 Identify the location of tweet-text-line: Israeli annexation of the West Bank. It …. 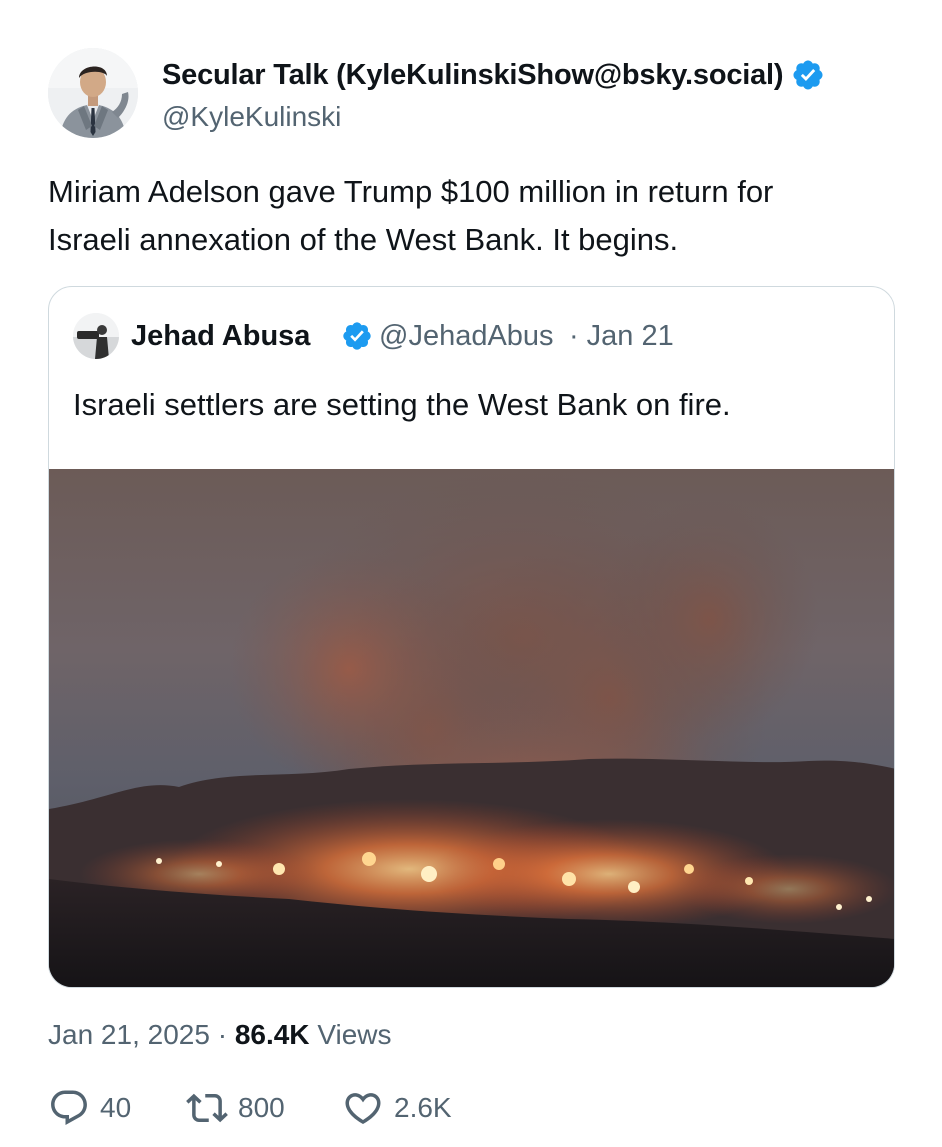
(363, 239).